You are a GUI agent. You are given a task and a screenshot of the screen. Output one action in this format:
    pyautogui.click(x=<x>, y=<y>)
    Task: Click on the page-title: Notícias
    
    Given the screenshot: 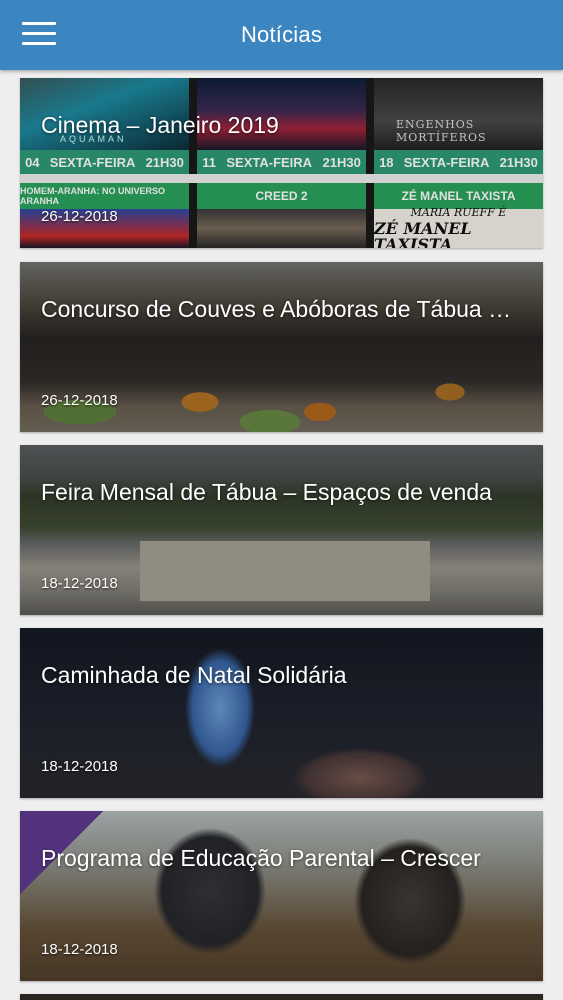 What is the action you would take?
    pyautogui.click(x=281, y=34)
    